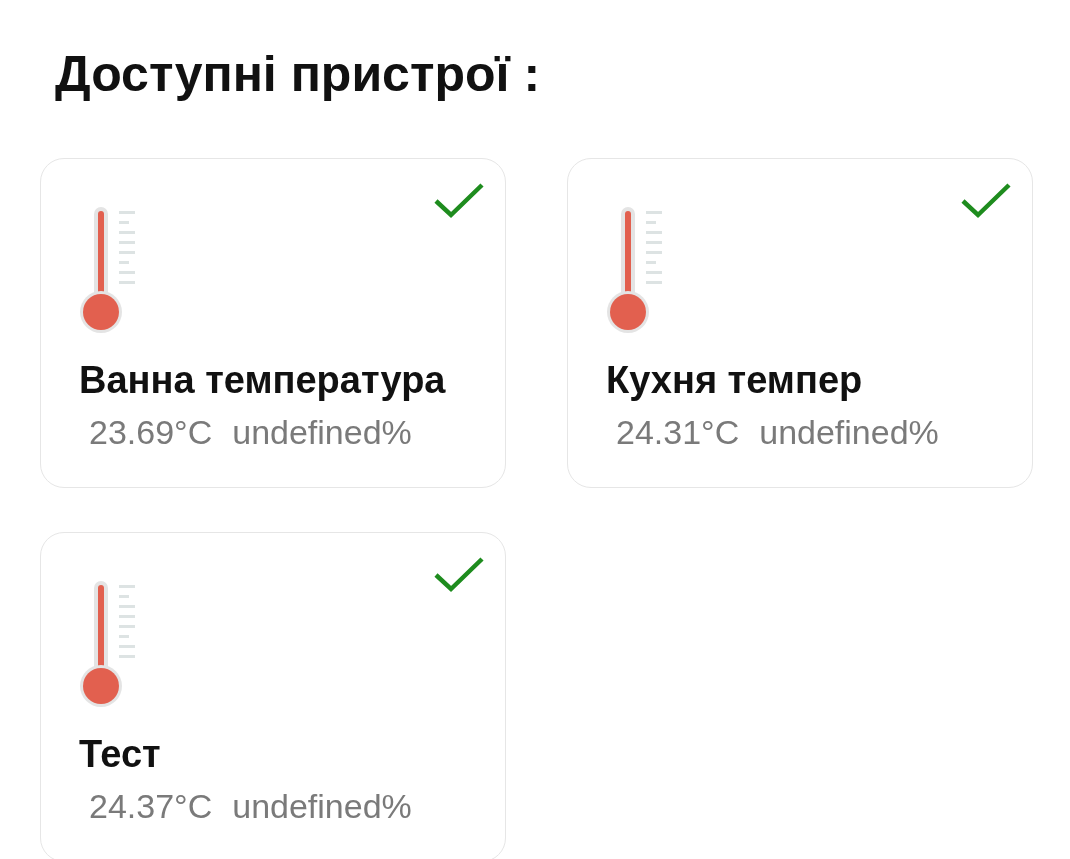 This screenshot has width=1070, height=859. Describe the element at coordinates (151, 432) in the screenshot. I see `temperature-reading: 23.69°C` at that location.